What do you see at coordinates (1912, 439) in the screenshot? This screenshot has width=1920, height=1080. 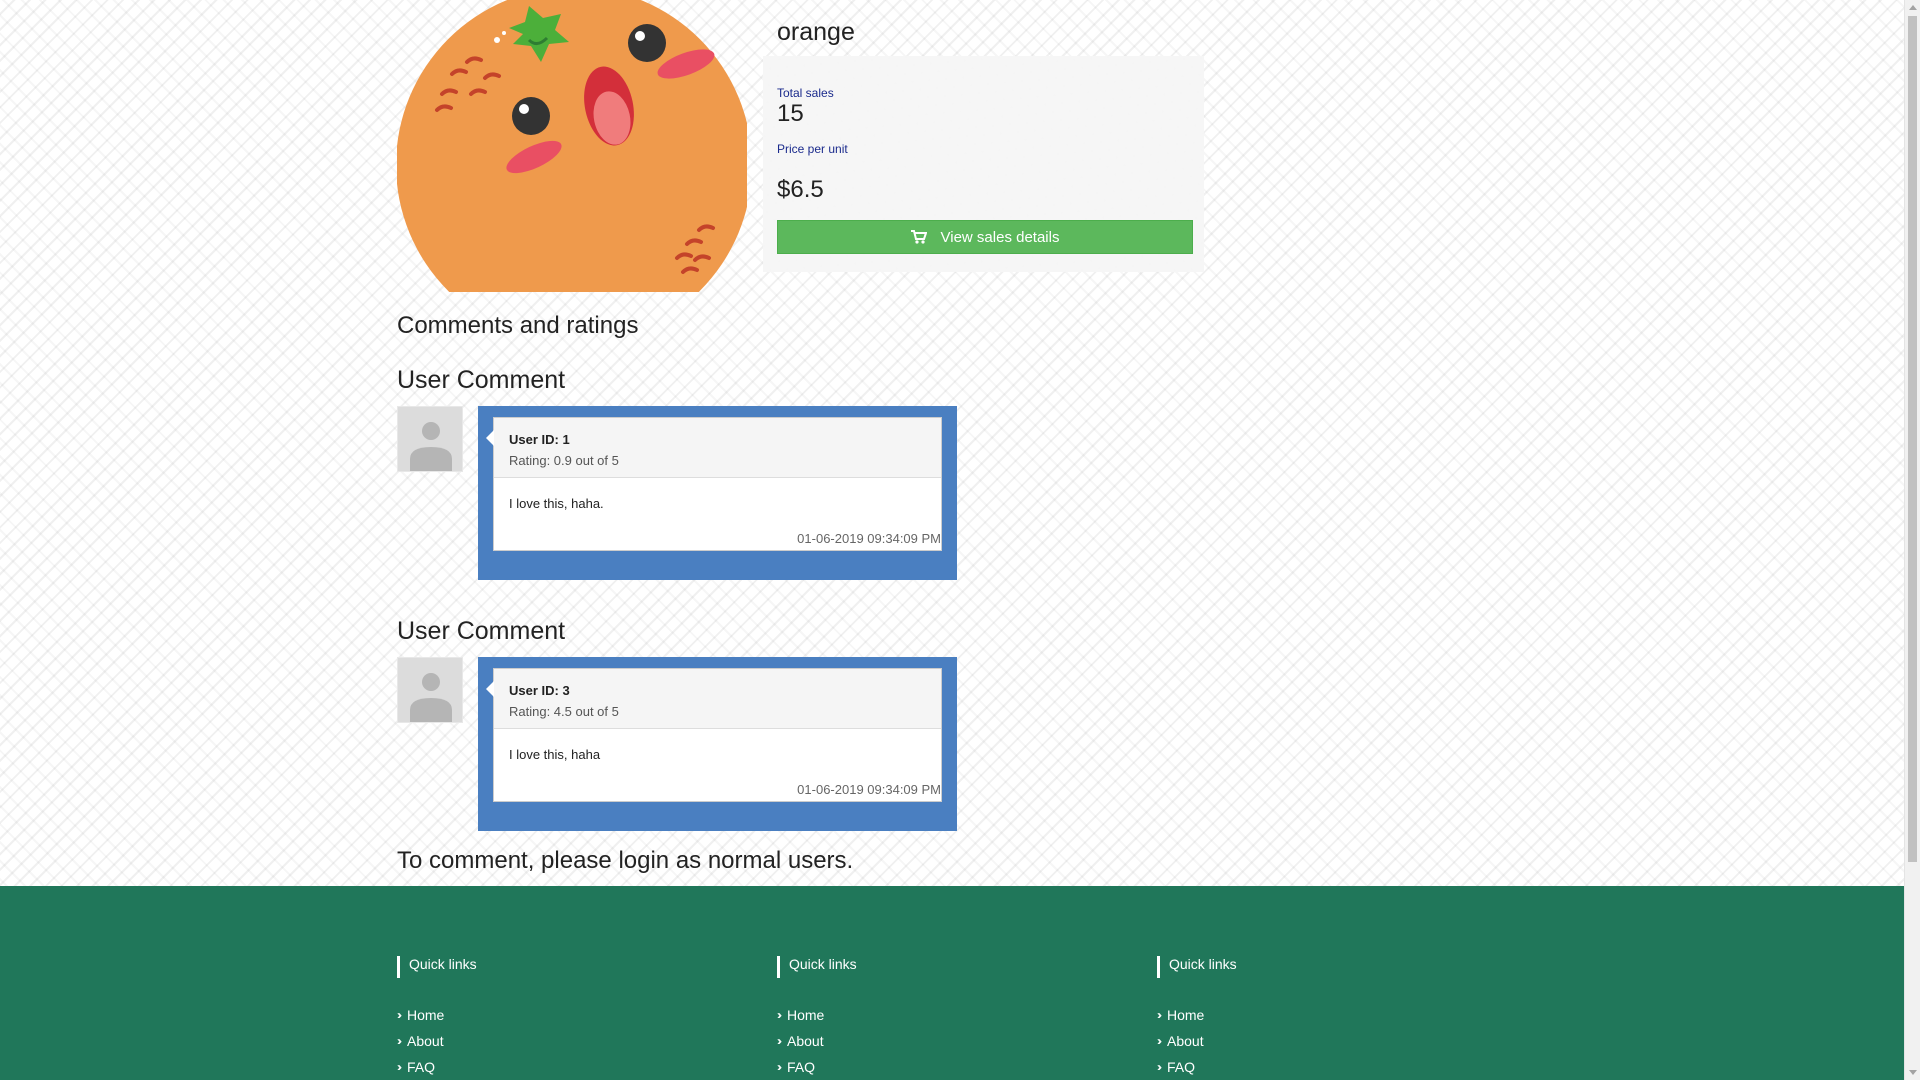 I see `scrollbar-thumb` at bounding box center [1912, 439].